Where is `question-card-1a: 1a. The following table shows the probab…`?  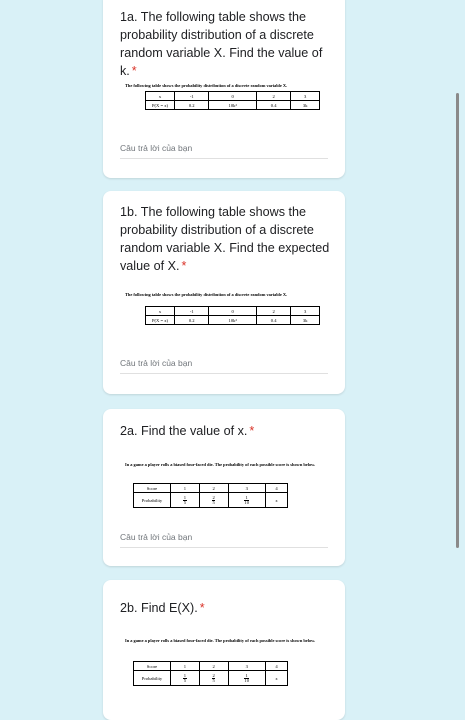
question-card-1a: 1a. The following table shows the probab… is located at coordinates (224, 89).